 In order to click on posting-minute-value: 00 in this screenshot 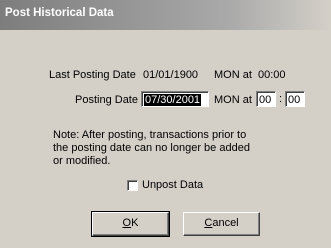, I will do `click(294, 100)`.